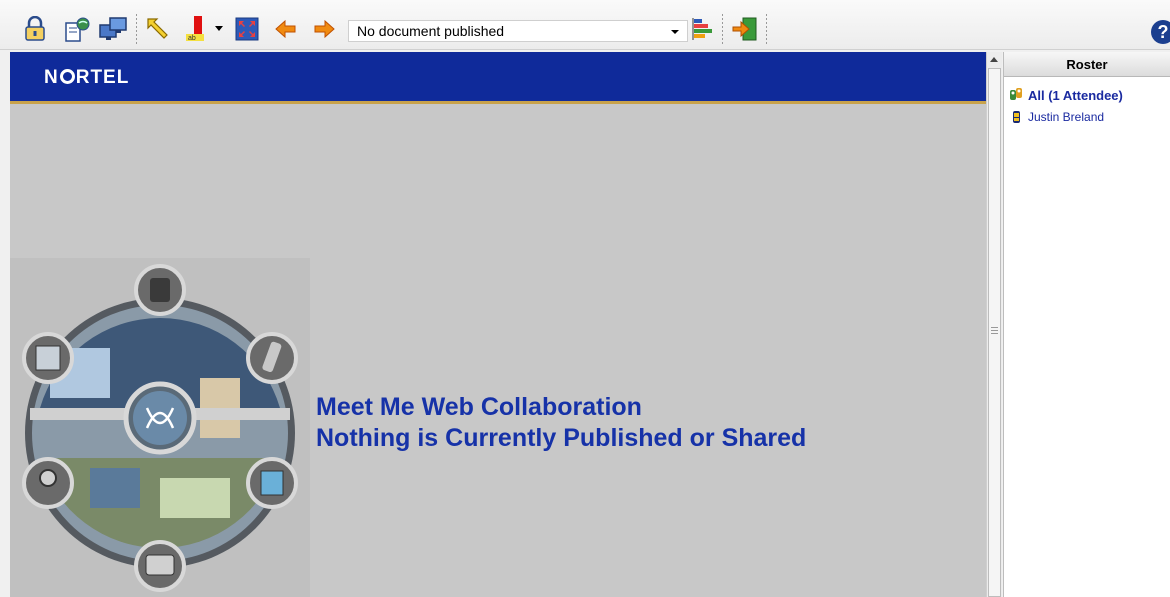  I want to click on exit-icon, so click(745, 29).